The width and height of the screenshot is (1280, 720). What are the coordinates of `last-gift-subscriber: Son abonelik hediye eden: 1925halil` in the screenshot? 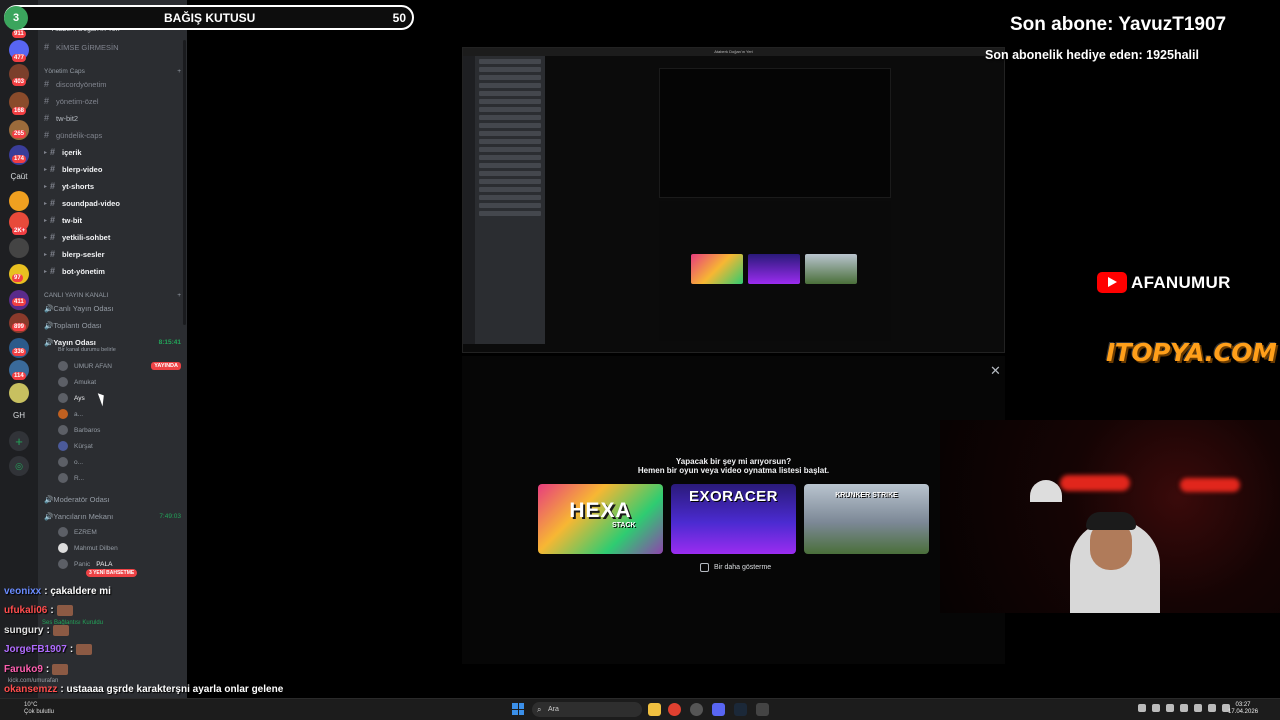 It's located at (1092, 55).